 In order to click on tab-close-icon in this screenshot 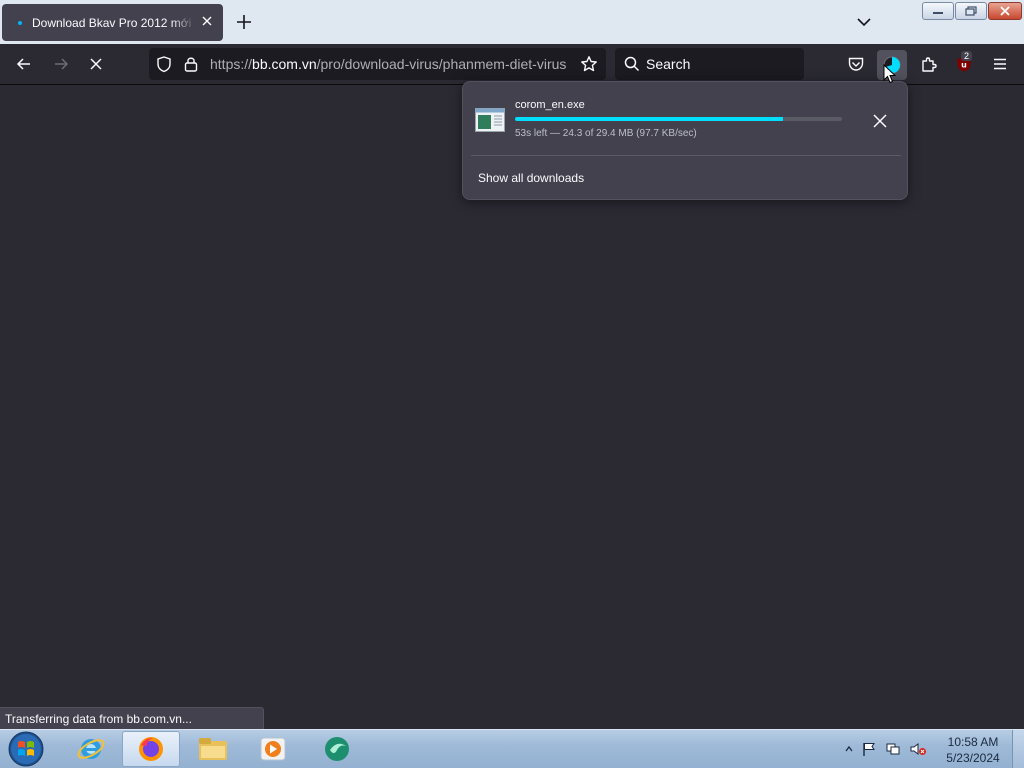, I will do `click(207, 21)`.